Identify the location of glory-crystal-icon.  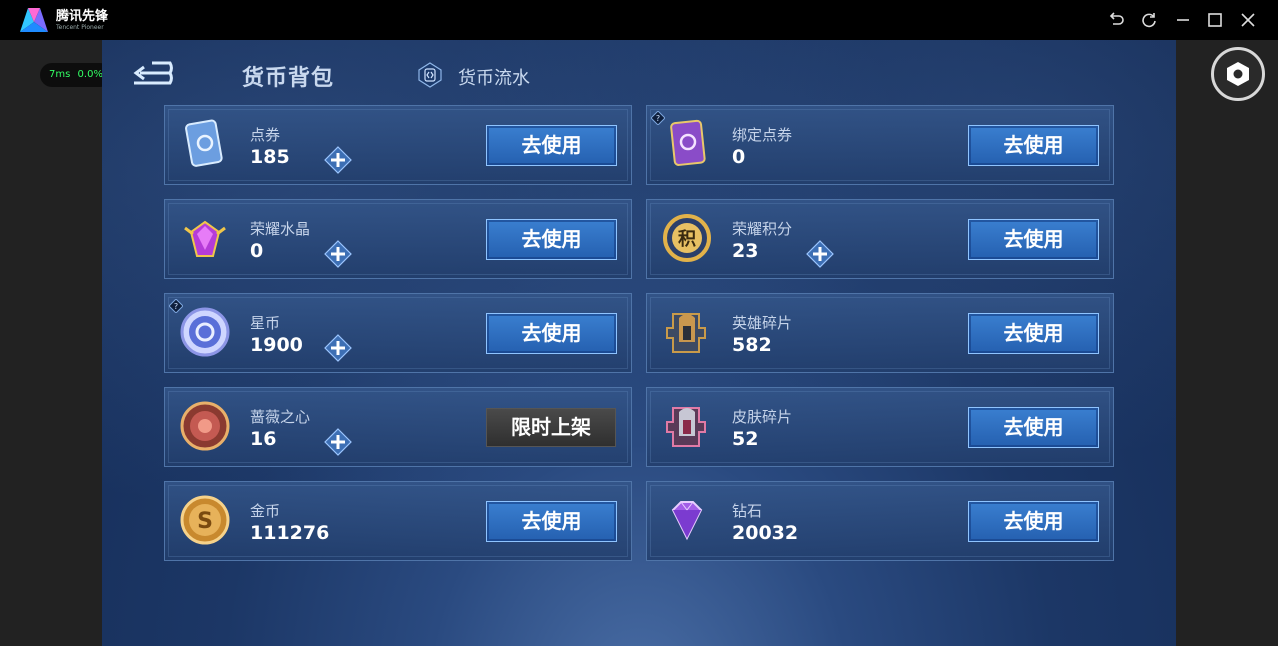
(205, 238).